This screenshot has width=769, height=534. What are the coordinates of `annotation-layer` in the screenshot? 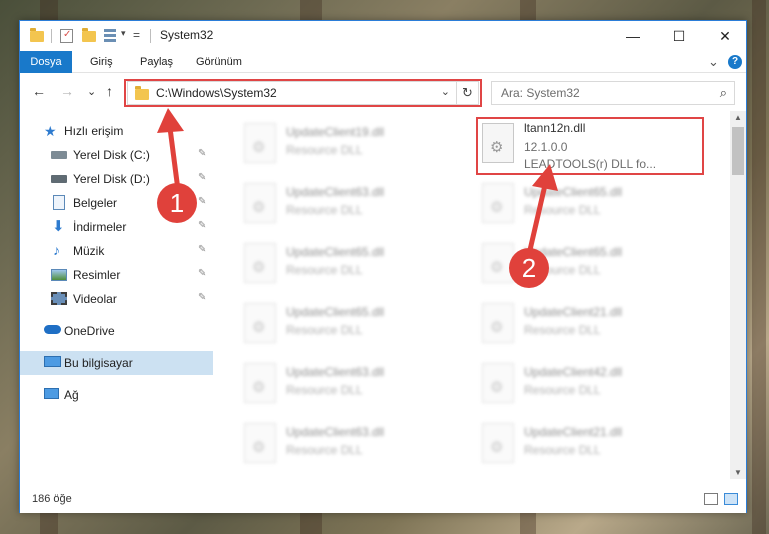 It's located at (357, 179).